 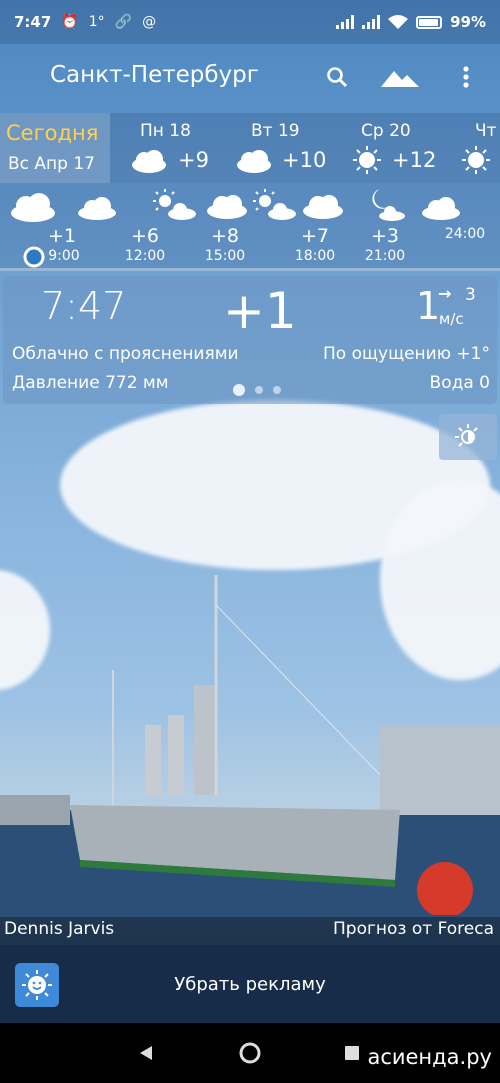 I want to click on at-icon: @, so click(x=149, y=22).